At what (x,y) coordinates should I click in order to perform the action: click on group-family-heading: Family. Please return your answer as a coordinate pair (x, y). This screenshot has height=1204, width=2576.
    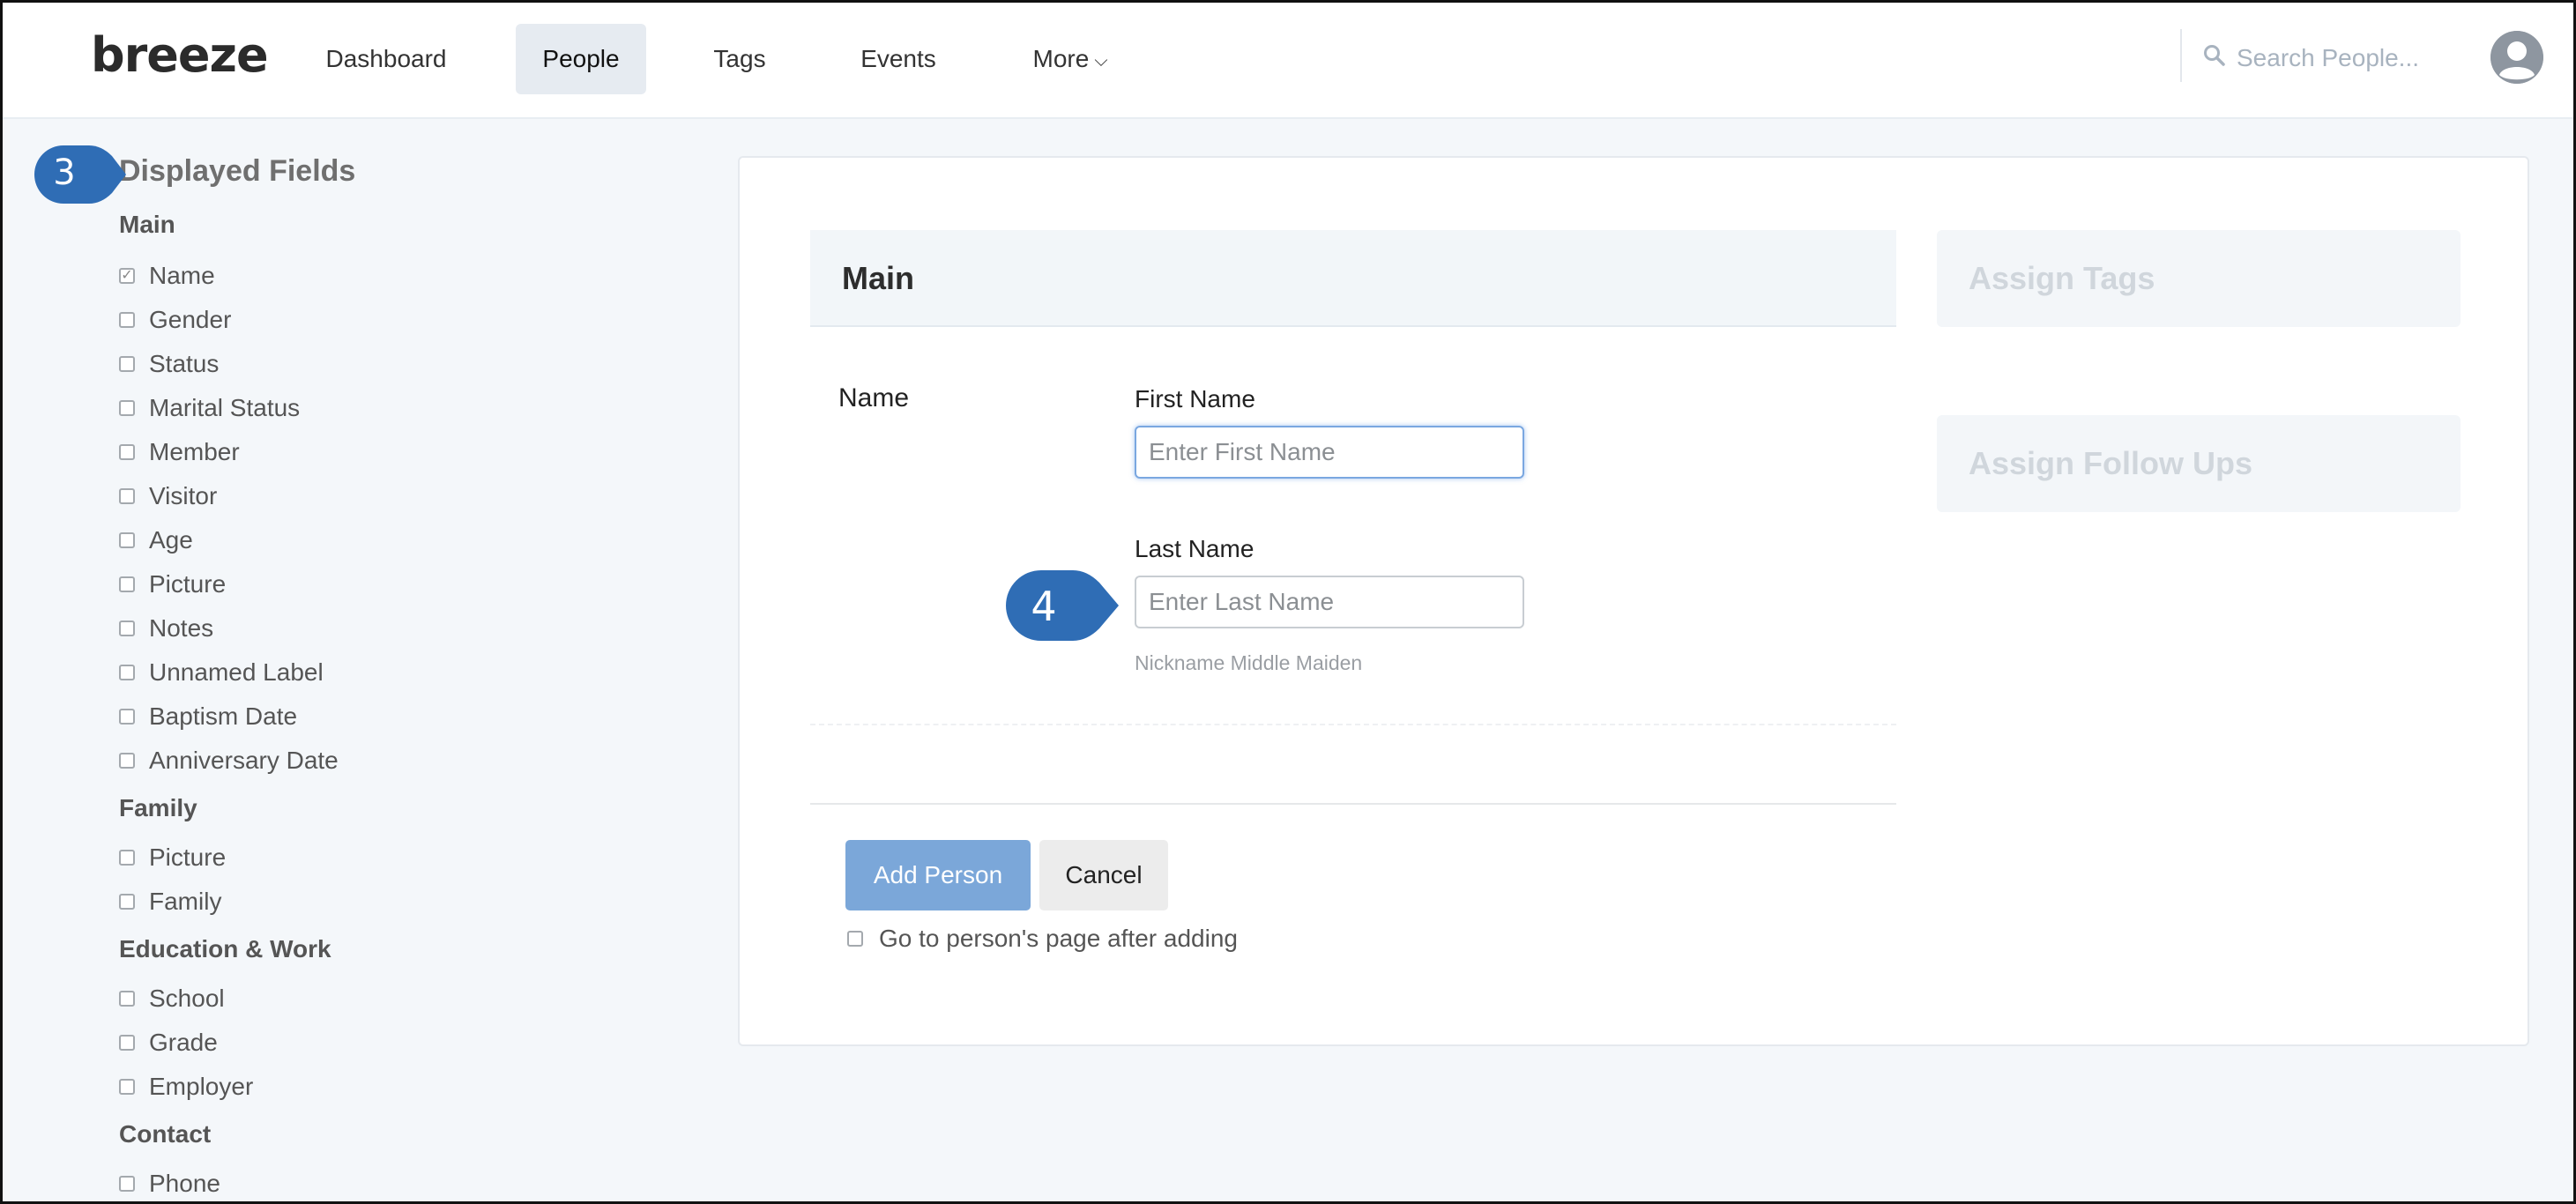
    Looking at the image, I should click on (158, 807).